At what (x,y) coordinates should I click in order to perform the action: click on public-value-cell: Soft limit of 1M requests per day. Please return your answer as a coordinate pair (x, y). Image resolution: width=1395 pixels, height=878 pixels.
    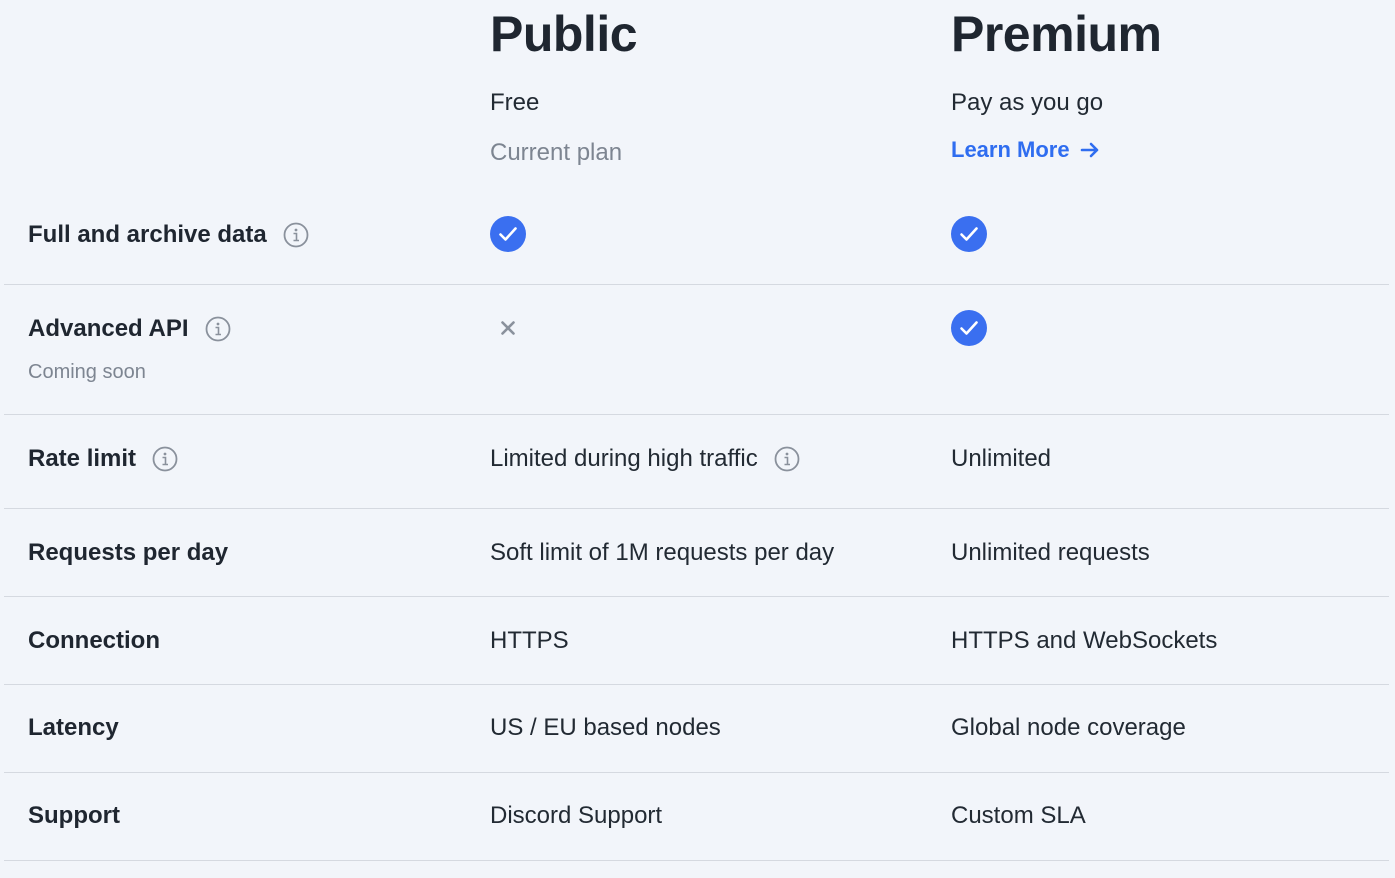
    Looking at the image, I should click on (662, 553).